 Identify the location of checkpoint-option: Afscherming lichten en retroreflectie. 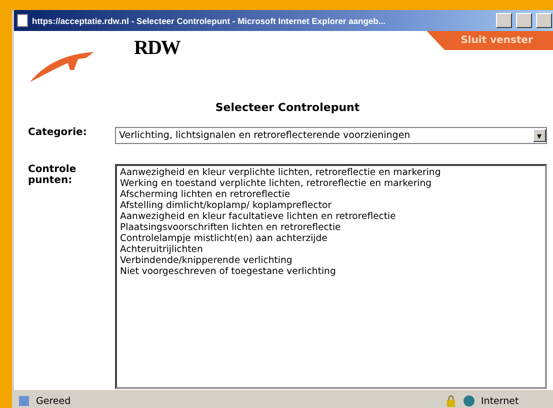
(331, 194).